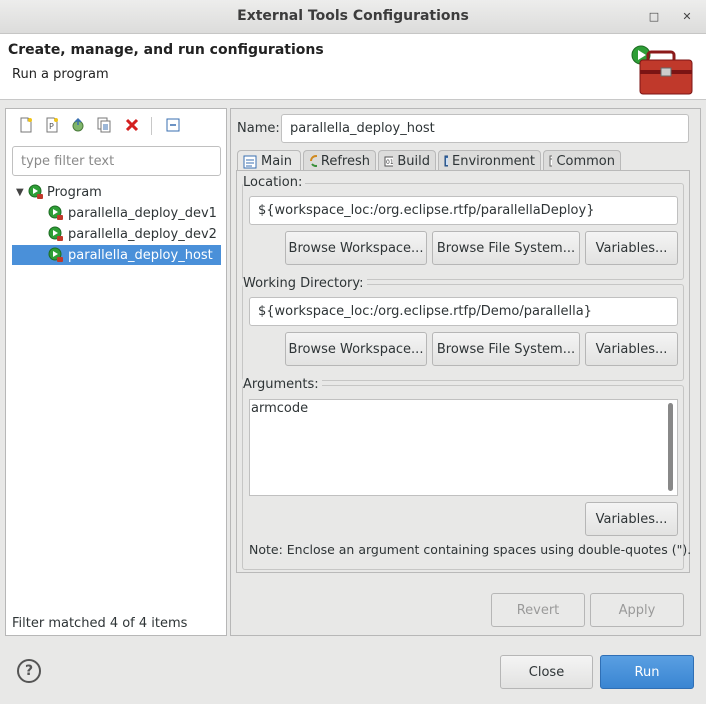 This screenshot has width=706, height=704. I want to click on svg-text: P, so click(51, 126).